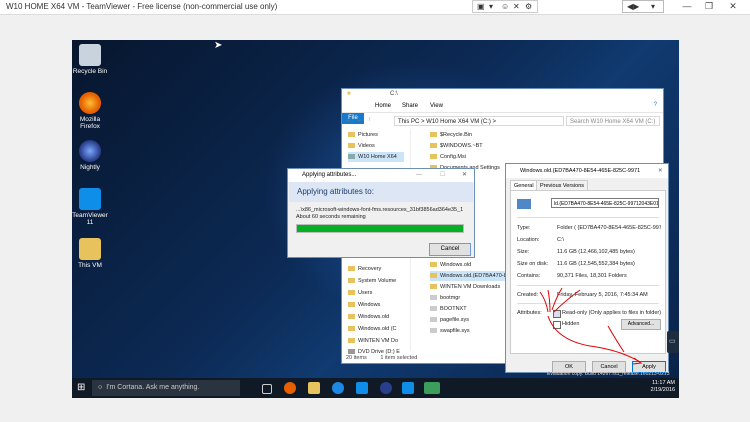 Image resolution: width=750 pixels, height=422 pixels. I want to click on tab-home: Home, so click(383, 106).